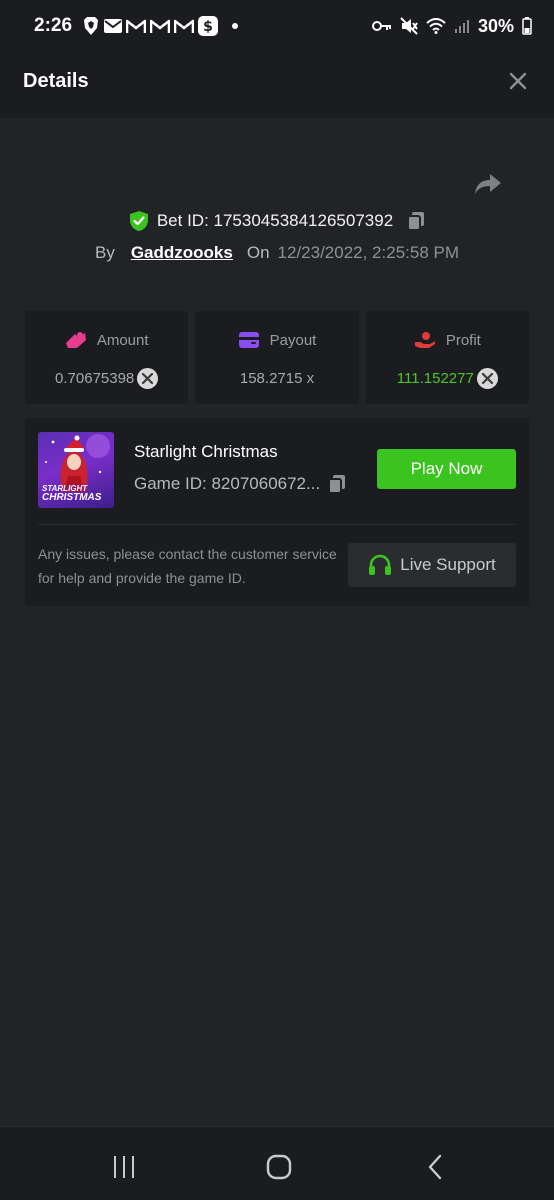 The width and height of the screenshot is (554, 1200). What do you see at coordinates (56, 80) in the screenshot?
I see `page-title: Details` at bounding box center [56, 80].